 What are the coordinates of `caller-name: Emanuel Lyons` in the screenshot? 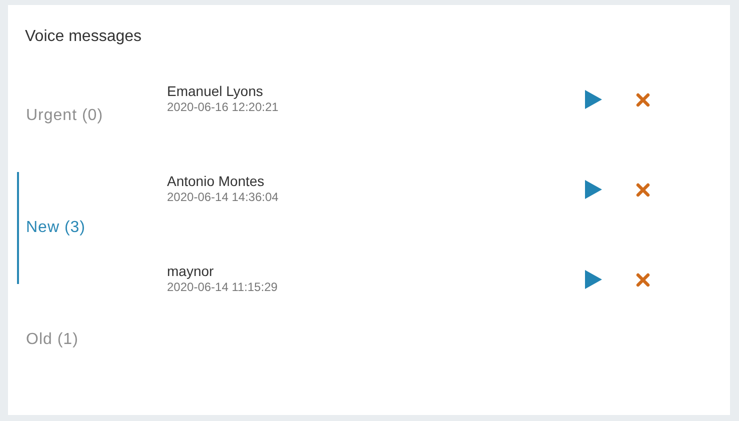 It's located at (215, 91).